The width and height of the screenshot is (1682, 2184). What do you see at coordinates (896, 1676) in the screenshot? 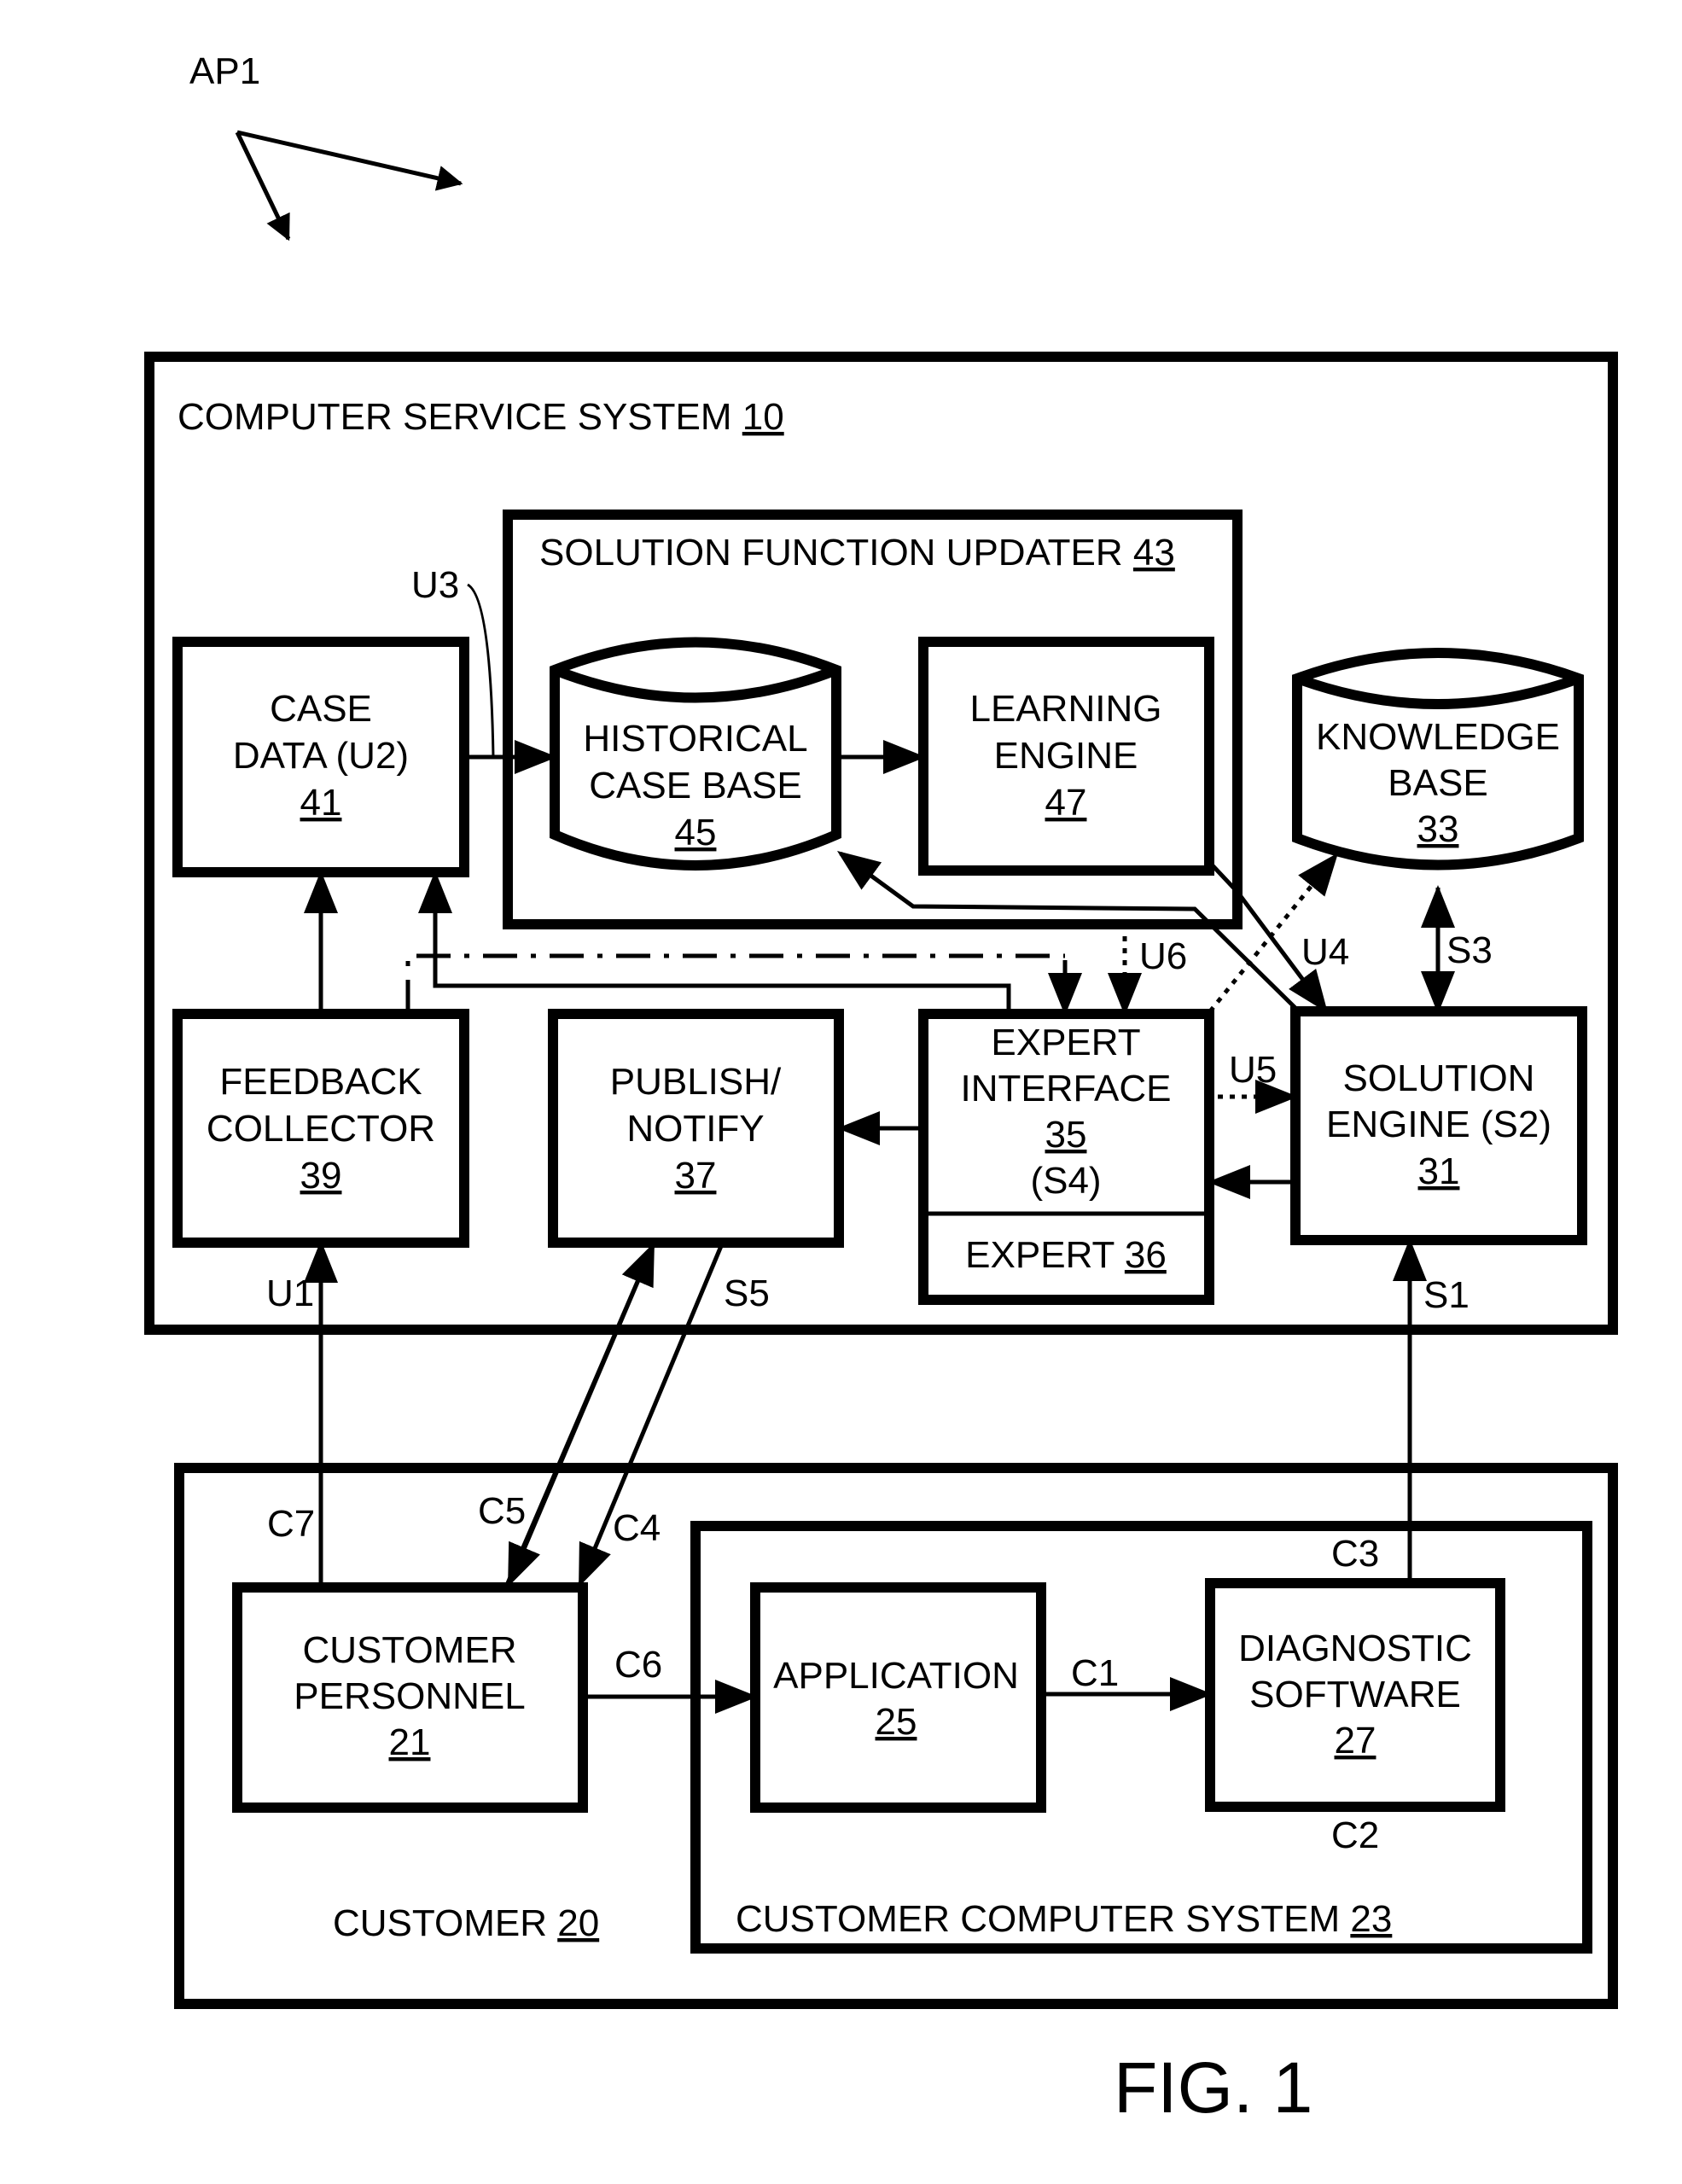
I see `svg-text: APPLICATION` at bounding box center [896, 1676].